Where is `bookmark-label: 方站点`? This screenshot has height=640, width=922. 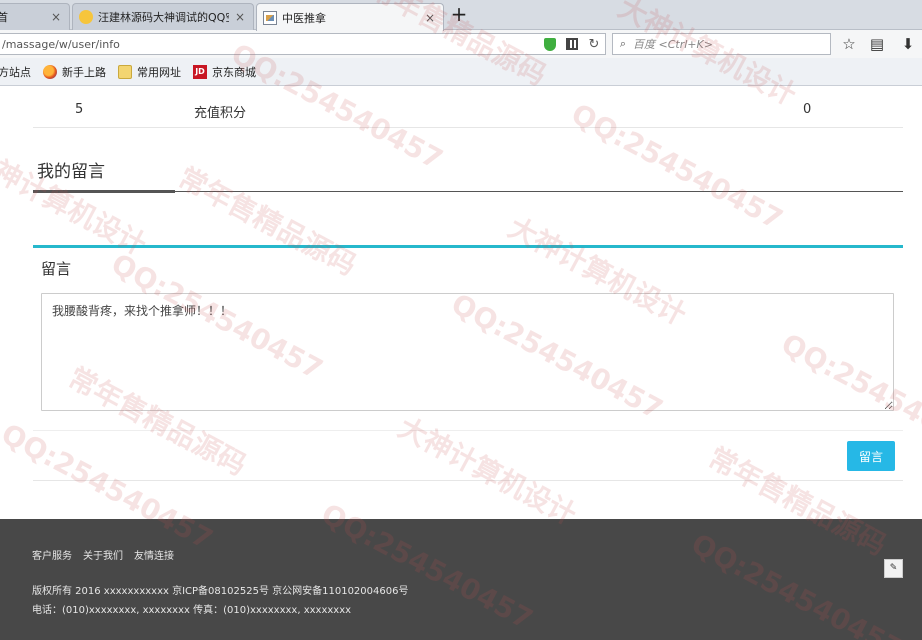
bookmark-label: 方站点 is located at coordinates (15, 72).